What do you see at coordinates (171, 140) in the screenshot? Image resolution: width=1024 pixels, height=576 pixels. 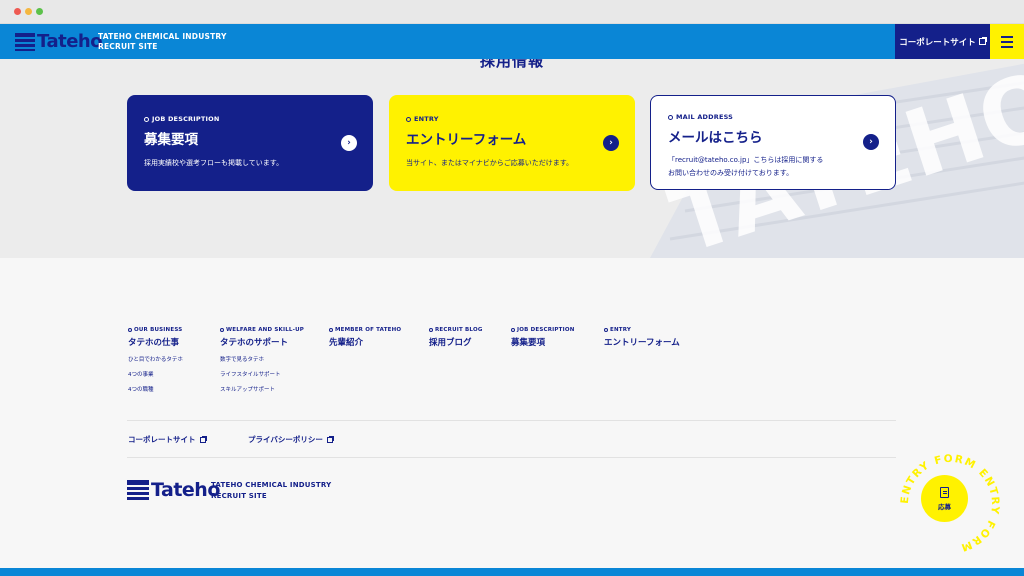 I see `card-title: 募集要項` at bounding box center [171, 140].